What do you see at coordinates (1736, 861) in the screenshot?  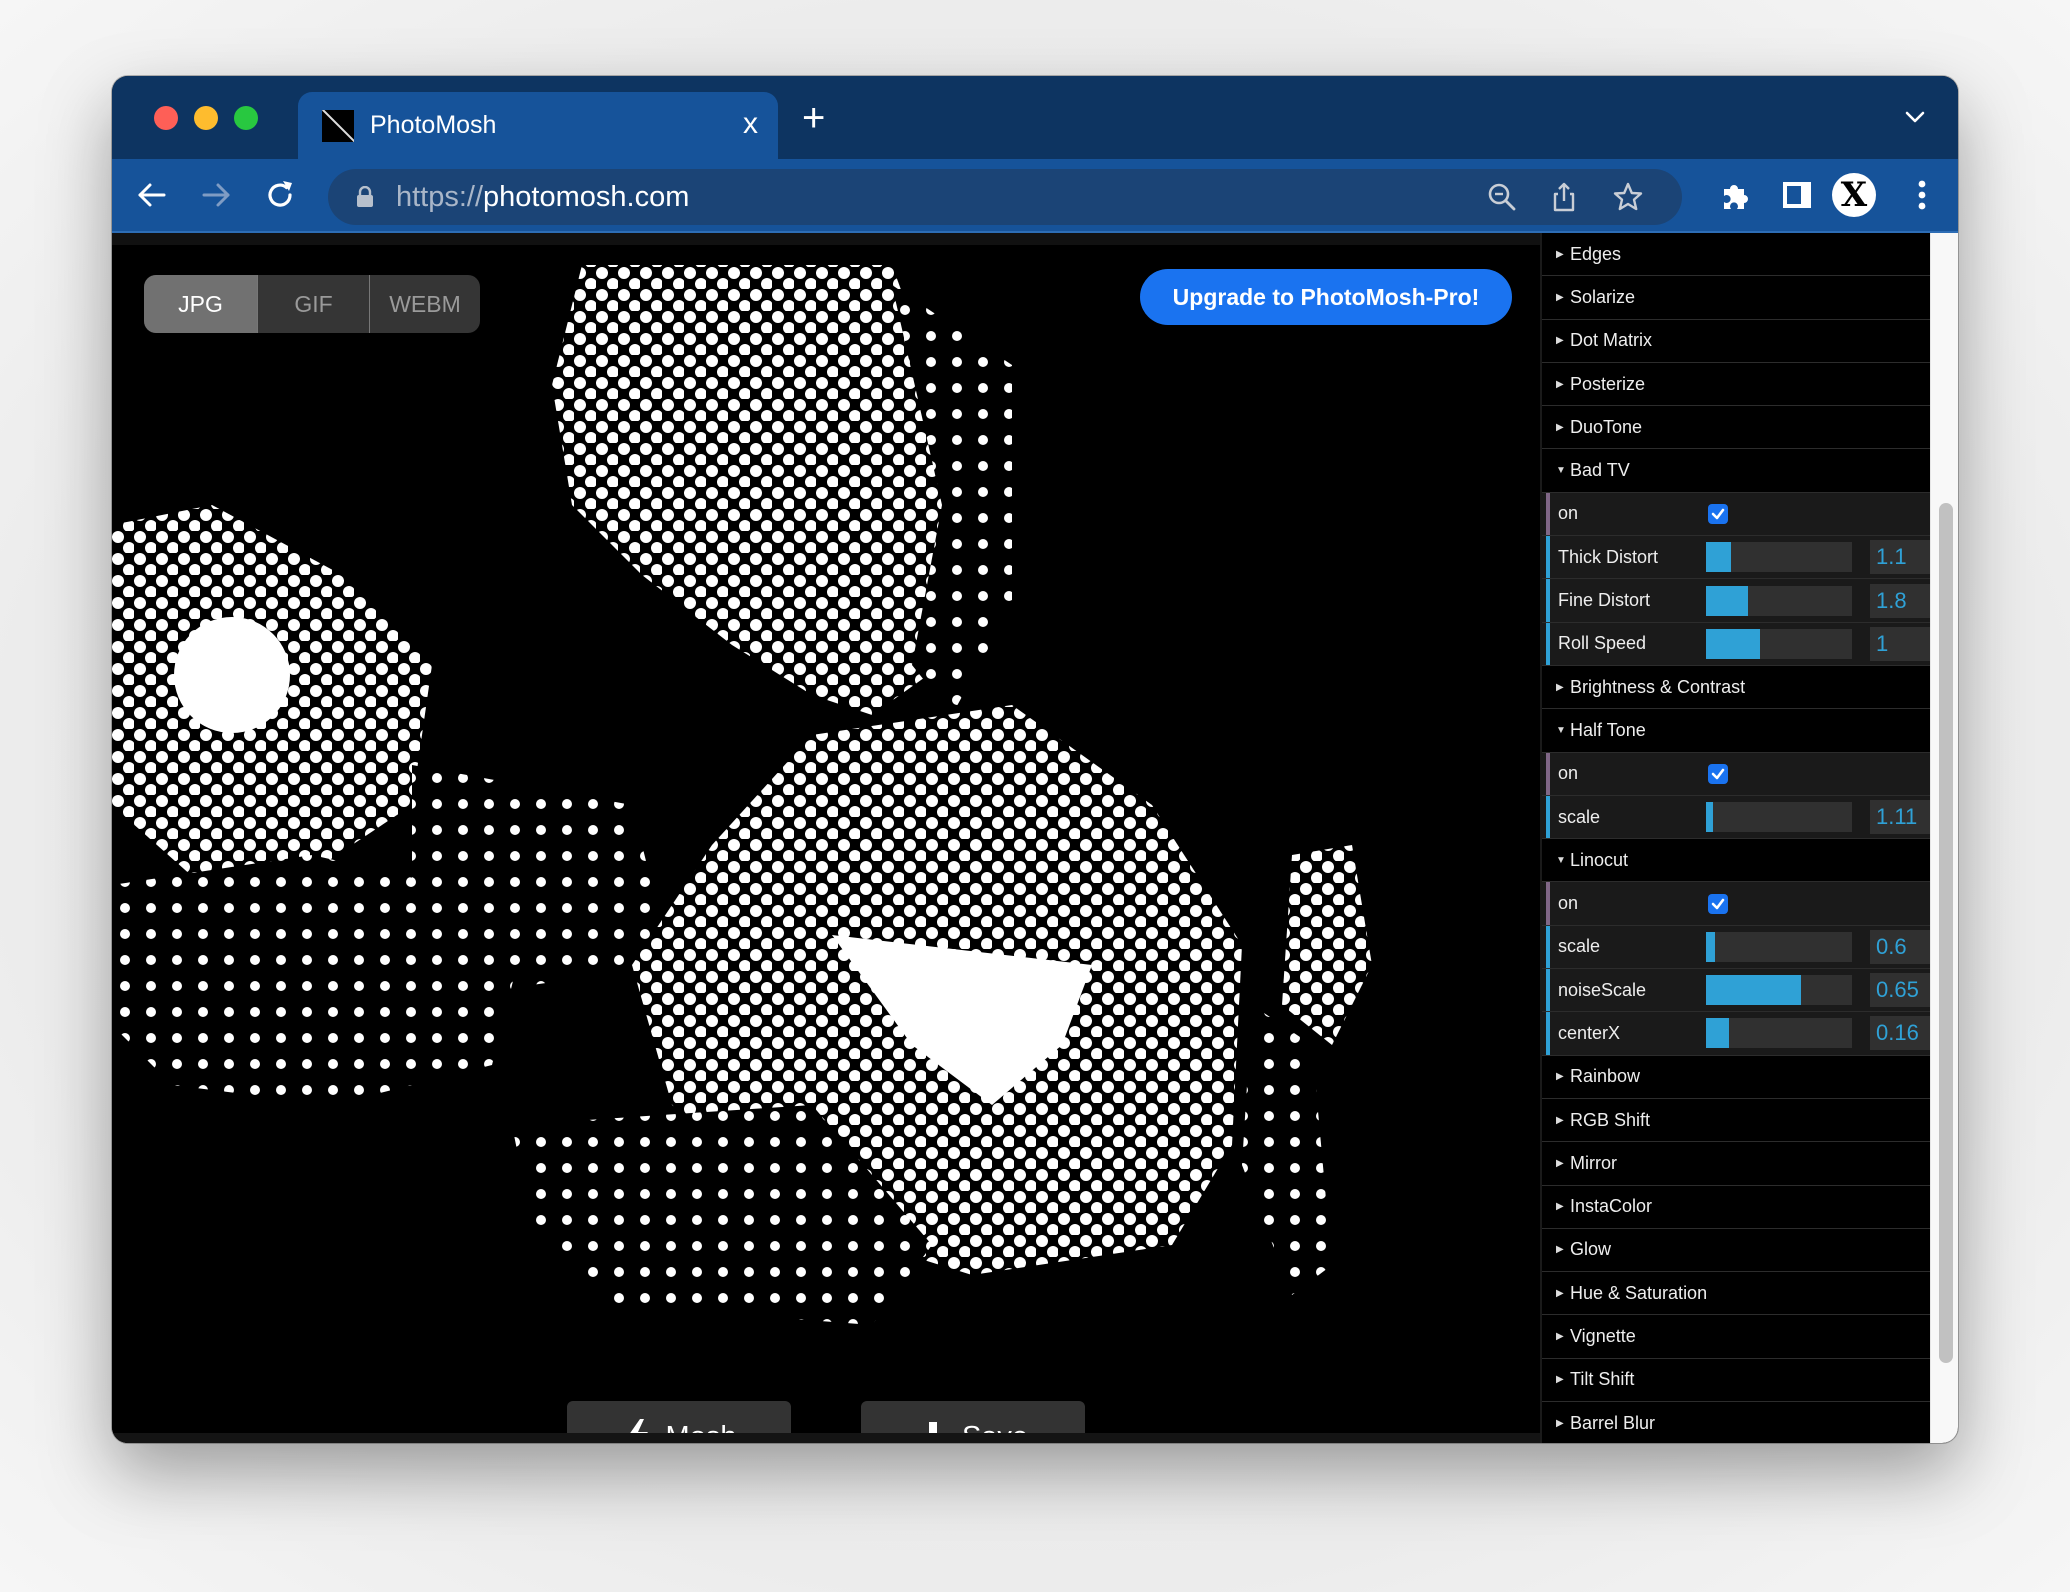 I see `effect-folder-linocut: ▼ Linocut` at bounding box center [1736, 861].